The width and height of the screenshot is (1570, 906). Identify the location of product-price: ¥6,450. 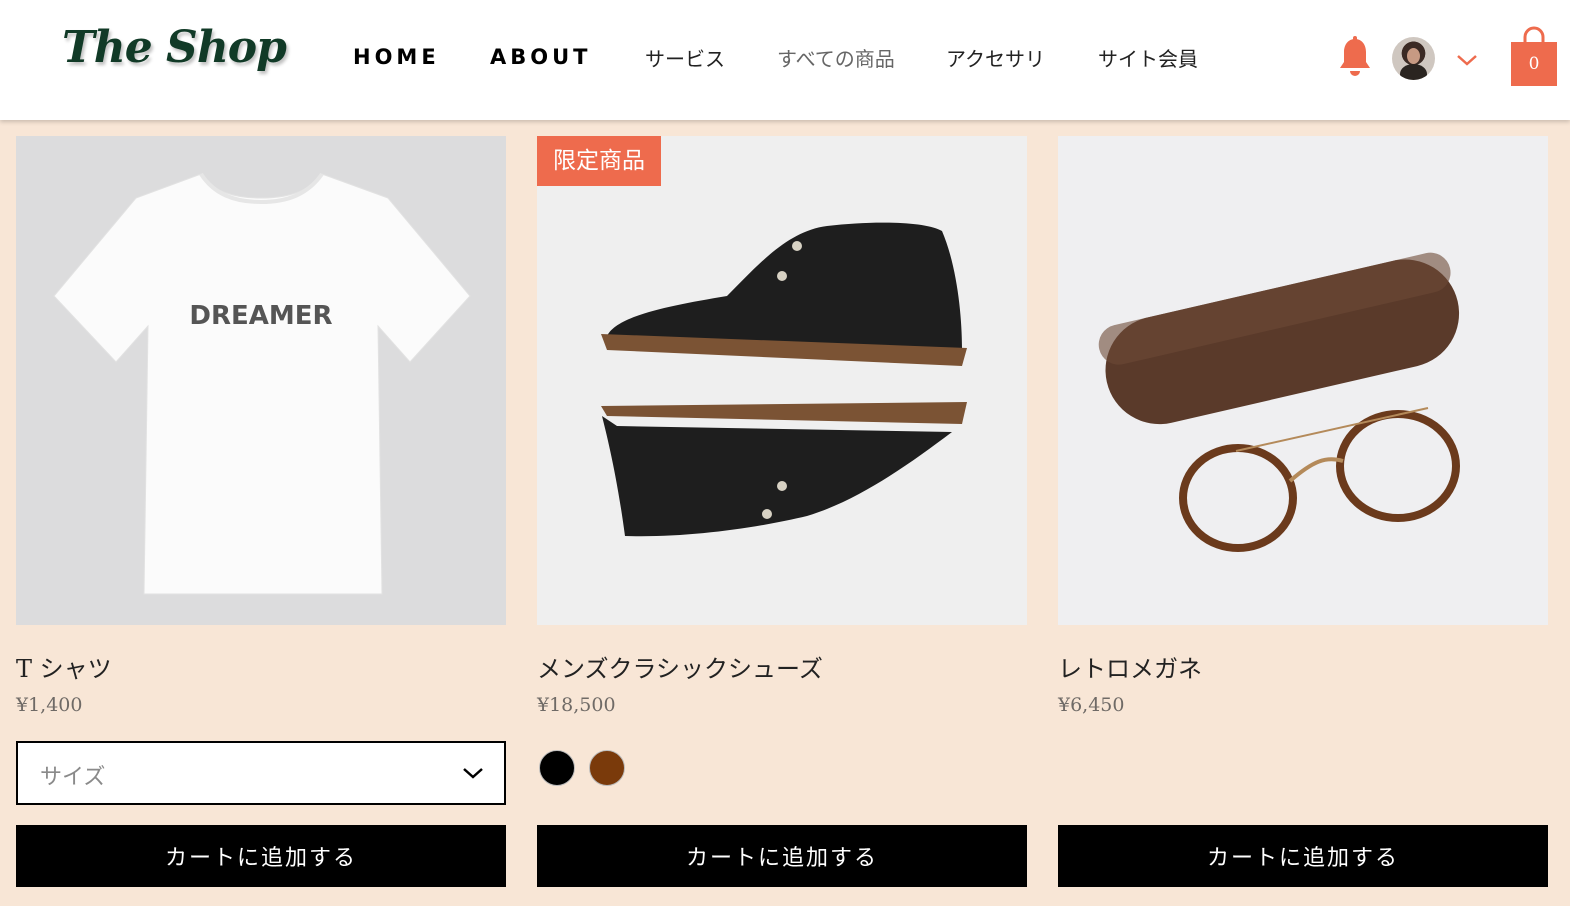
(1091, 705).